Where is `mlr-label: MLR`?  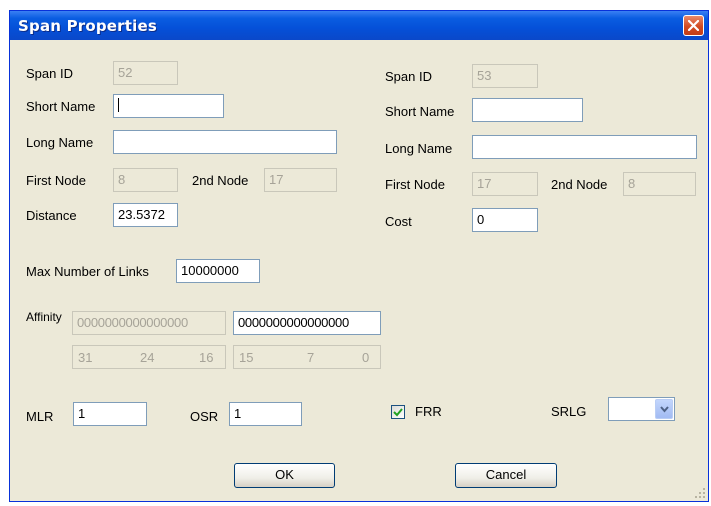 mlr-label: MLR is located at coordinates (40, 416).